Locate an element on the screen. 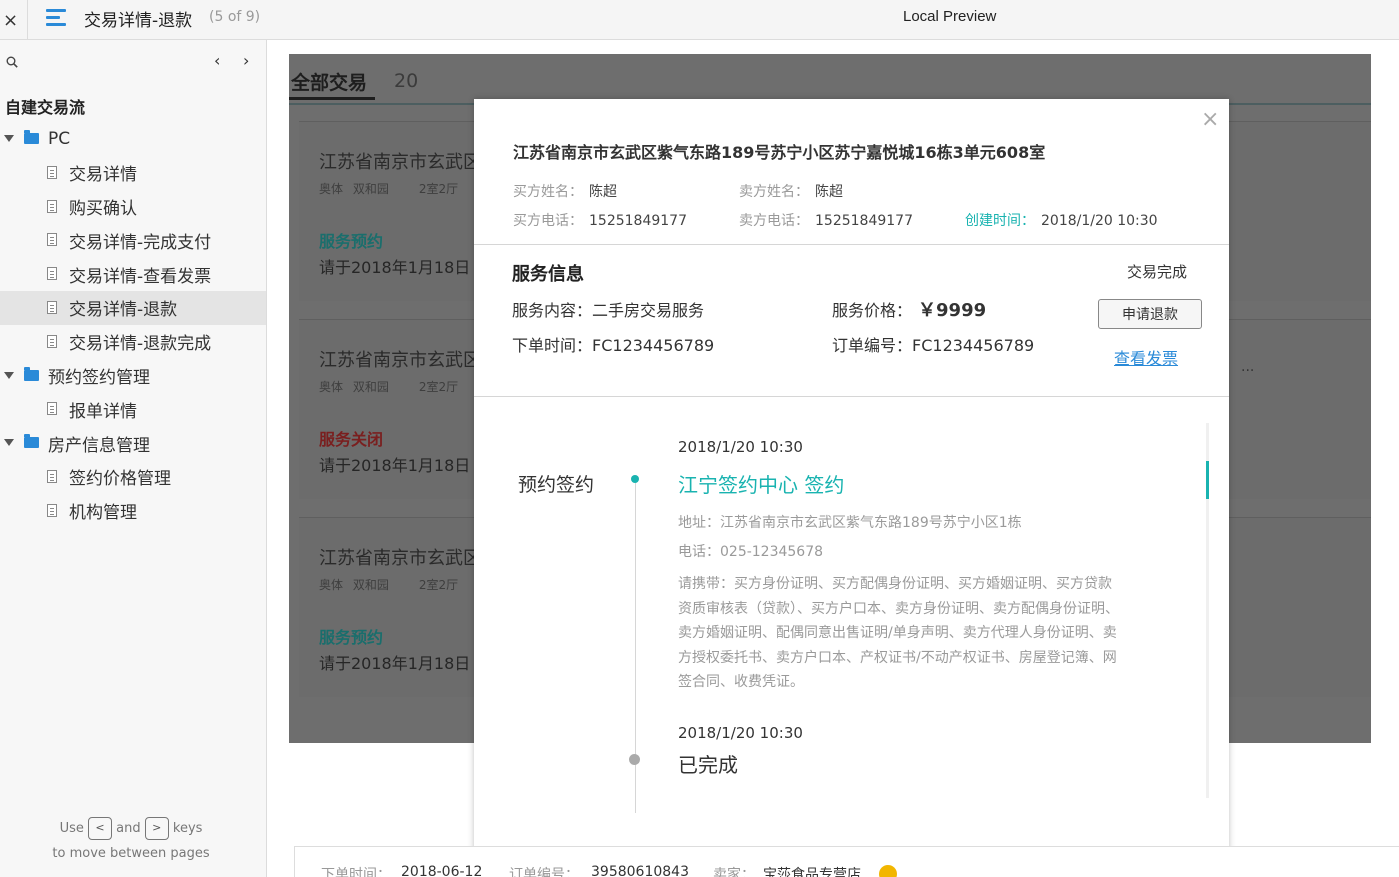 The image size is (1399, 877). page-counter: (5 of 9) is located at coordinates (235, 17).